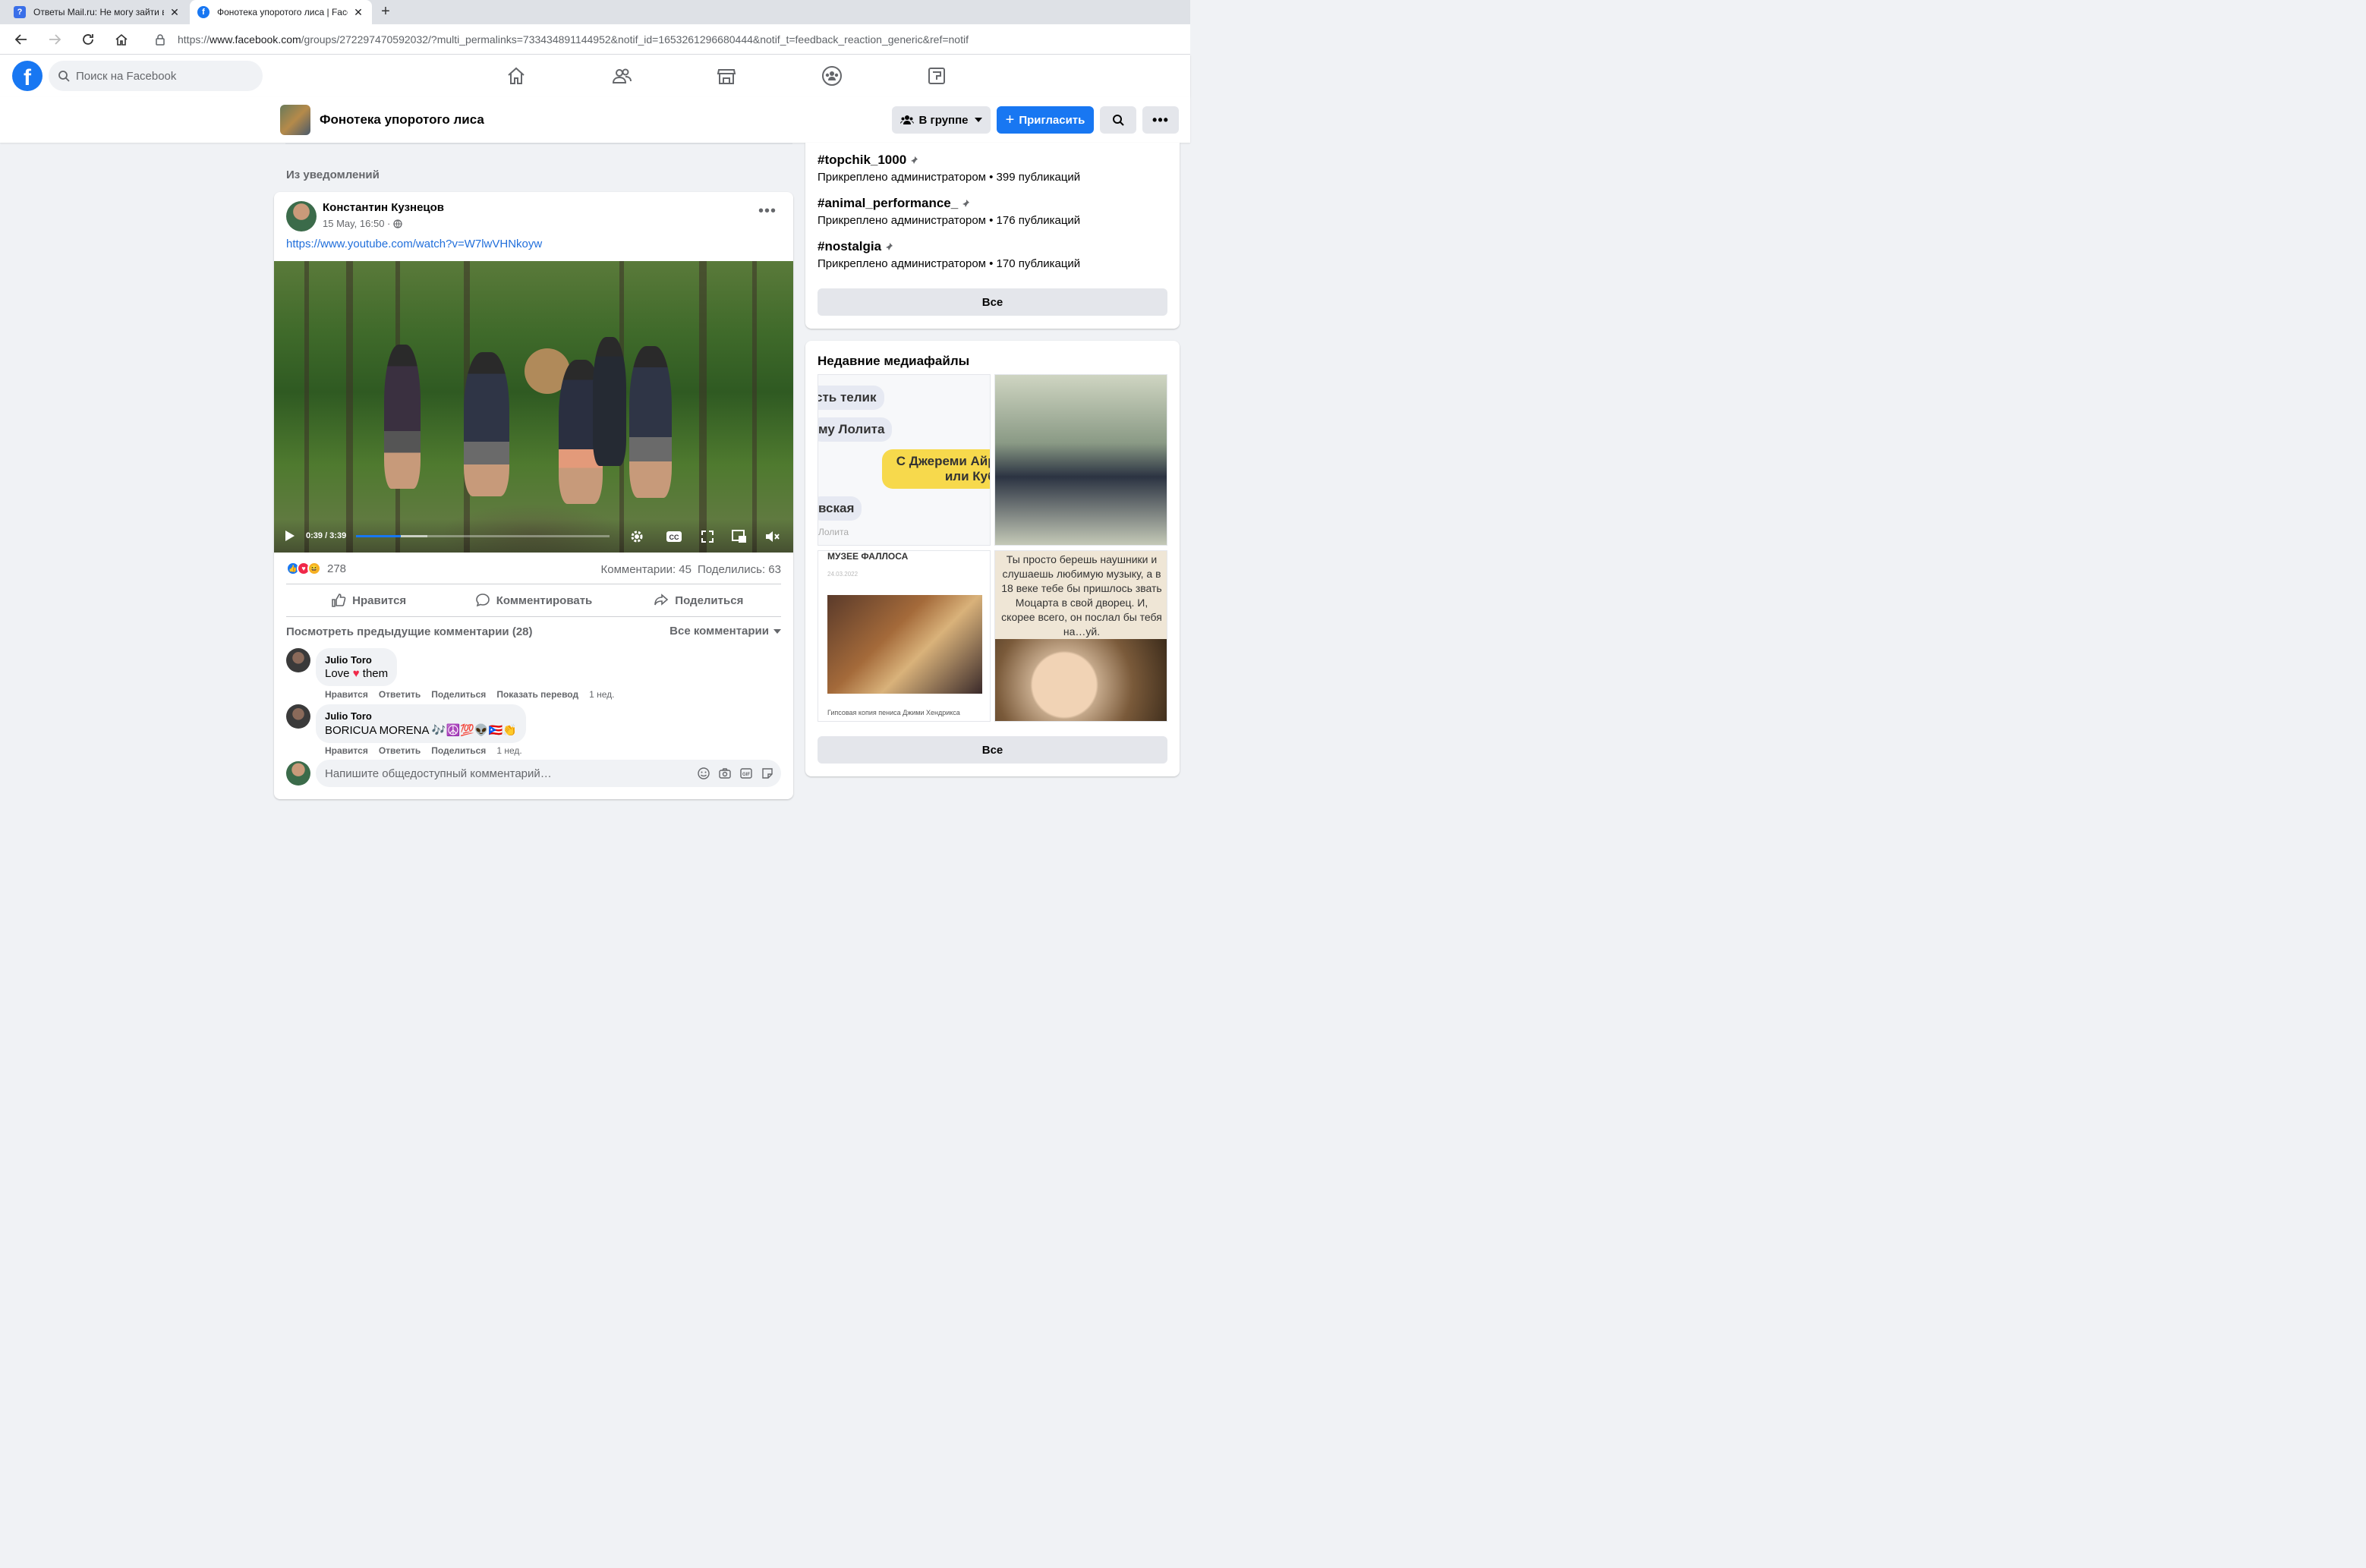 Image resolution: width=2366 pixels, height=1568 pixels. Describe the element at coordinates (402, 120) in the screenshot. I see `group-name: Фонотека упоротого лиса` at that location.